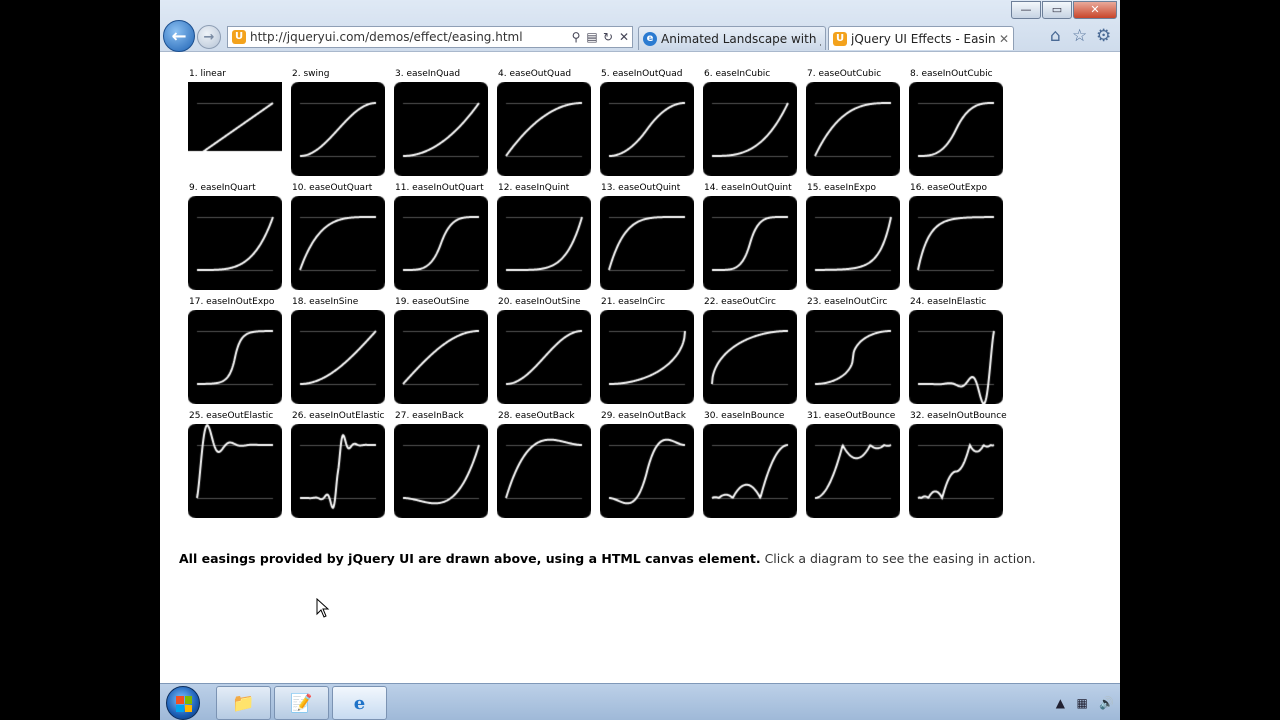  Describe the element at coordinates (432, 302) in the screenshot. I see `easing-label: 19. easeOutSine` at that location.